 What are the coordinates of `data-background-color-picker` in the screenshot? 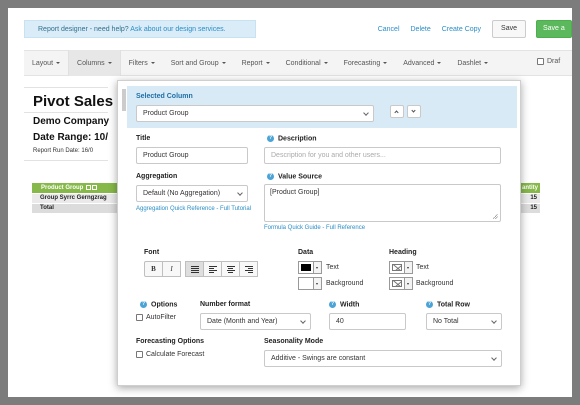 It's located at (310, 283).